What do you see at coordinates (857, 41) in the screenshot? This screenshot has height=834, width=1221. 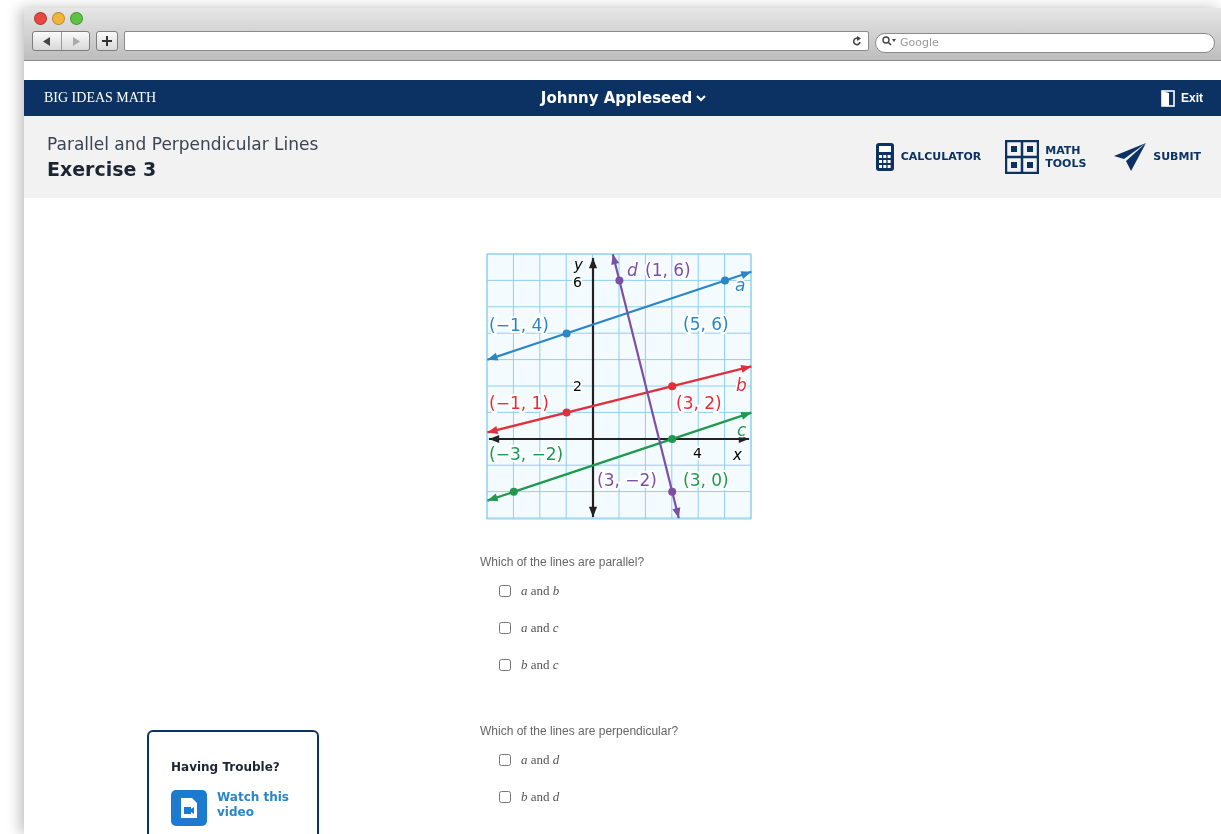 I see `reload-icon` at bounding box center [857, 41].